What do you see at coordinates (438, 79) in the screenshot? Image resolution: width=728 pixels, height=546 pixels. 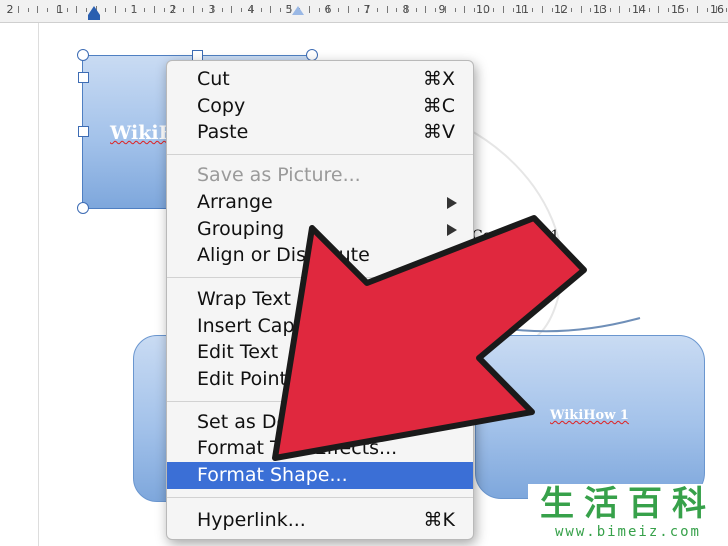 I see `menu-shortcut: ⌘X` at bounding box center [438, 79].